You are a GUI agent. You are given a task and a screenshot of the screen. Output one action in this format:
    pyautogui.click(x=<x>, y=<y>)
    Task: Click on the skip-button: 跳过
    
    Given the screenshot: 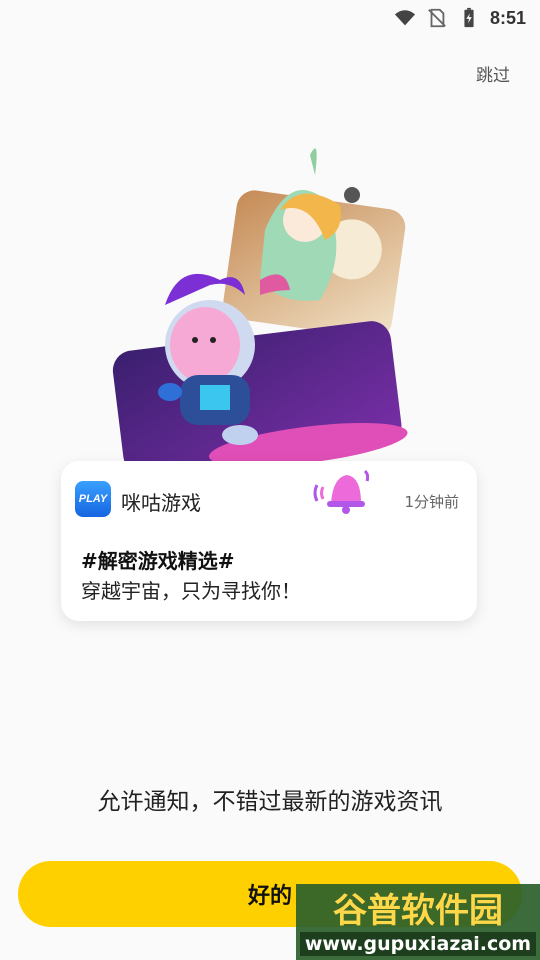 What is the action you would take?
    pyautogui.click(x=493, y=73)
    